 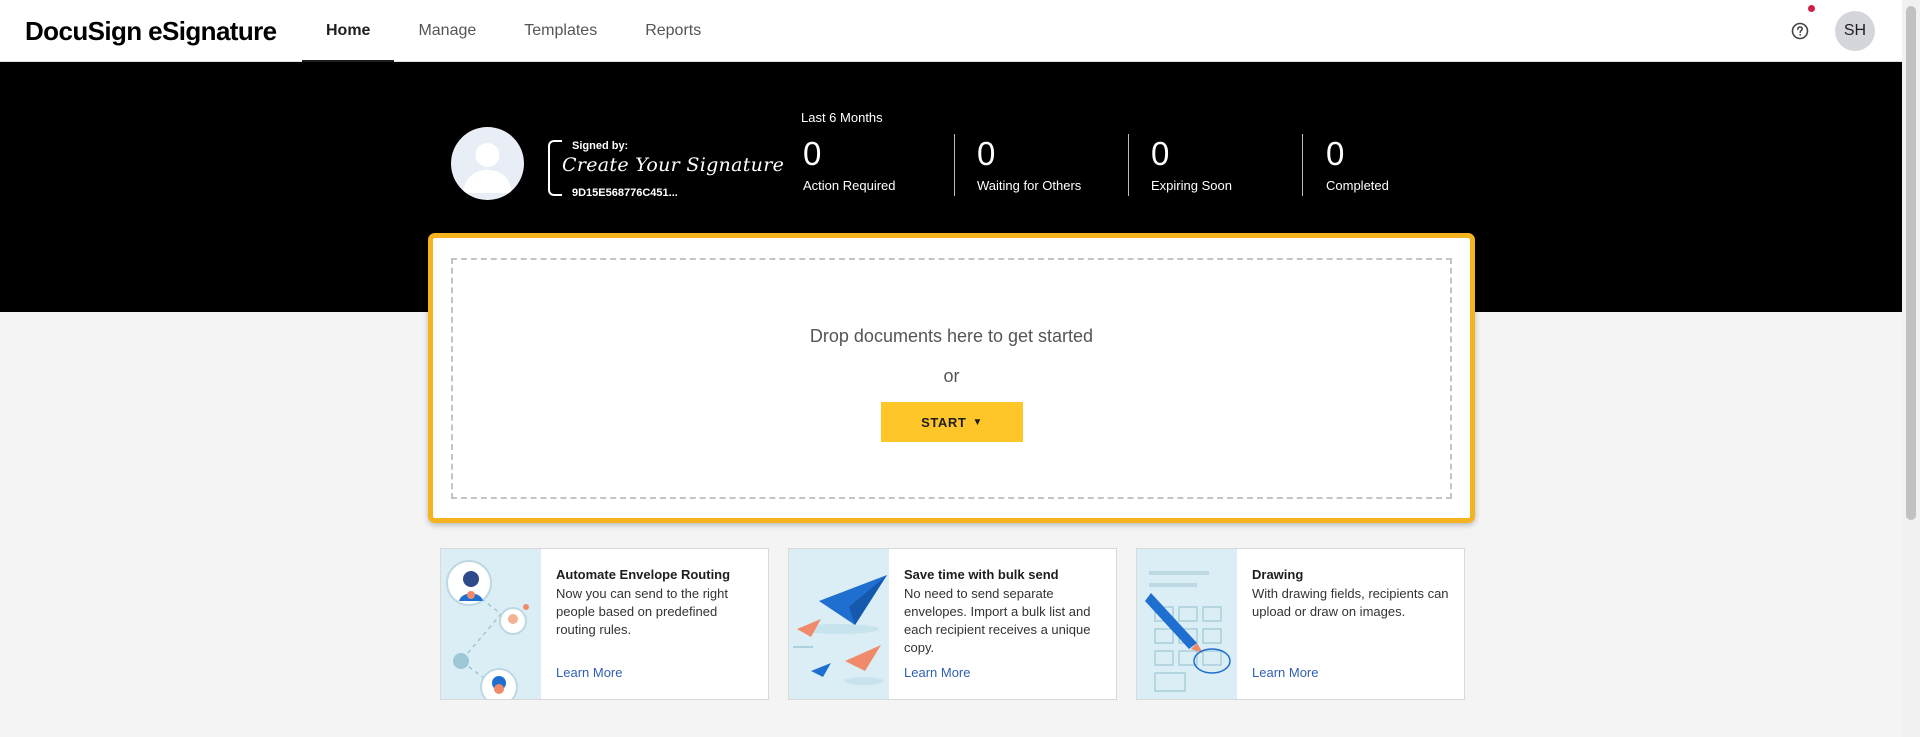 I want to click on start-button: START ▼, so click(x=952, y=422).